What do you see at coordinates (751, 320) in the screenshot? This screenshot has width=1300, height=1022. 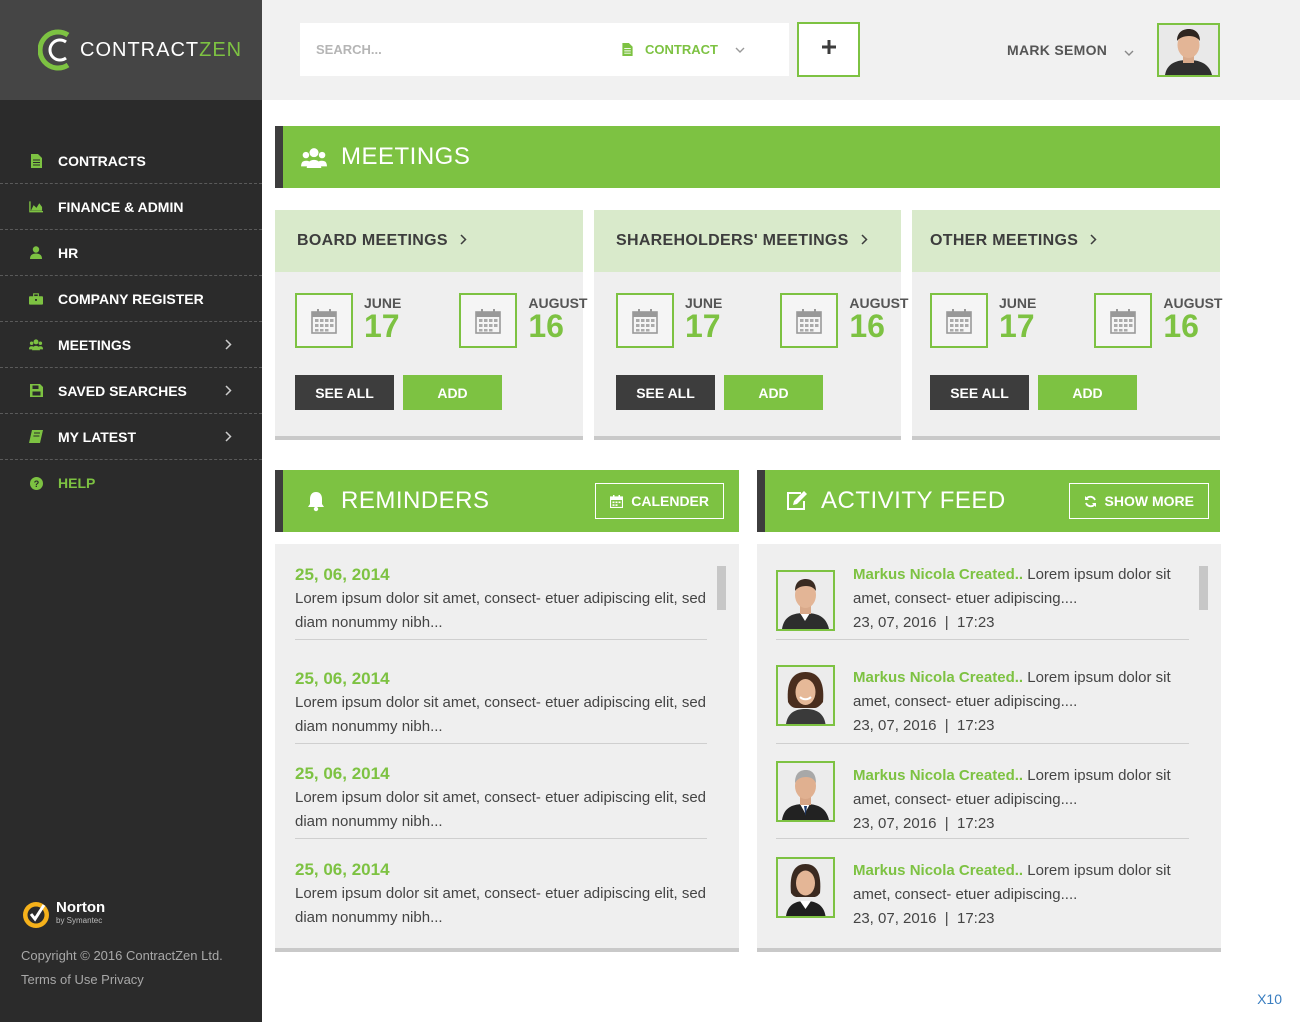 I see `meeting-dates: JUNE 17 AUGUST 16` at bounding box center [751, 320].